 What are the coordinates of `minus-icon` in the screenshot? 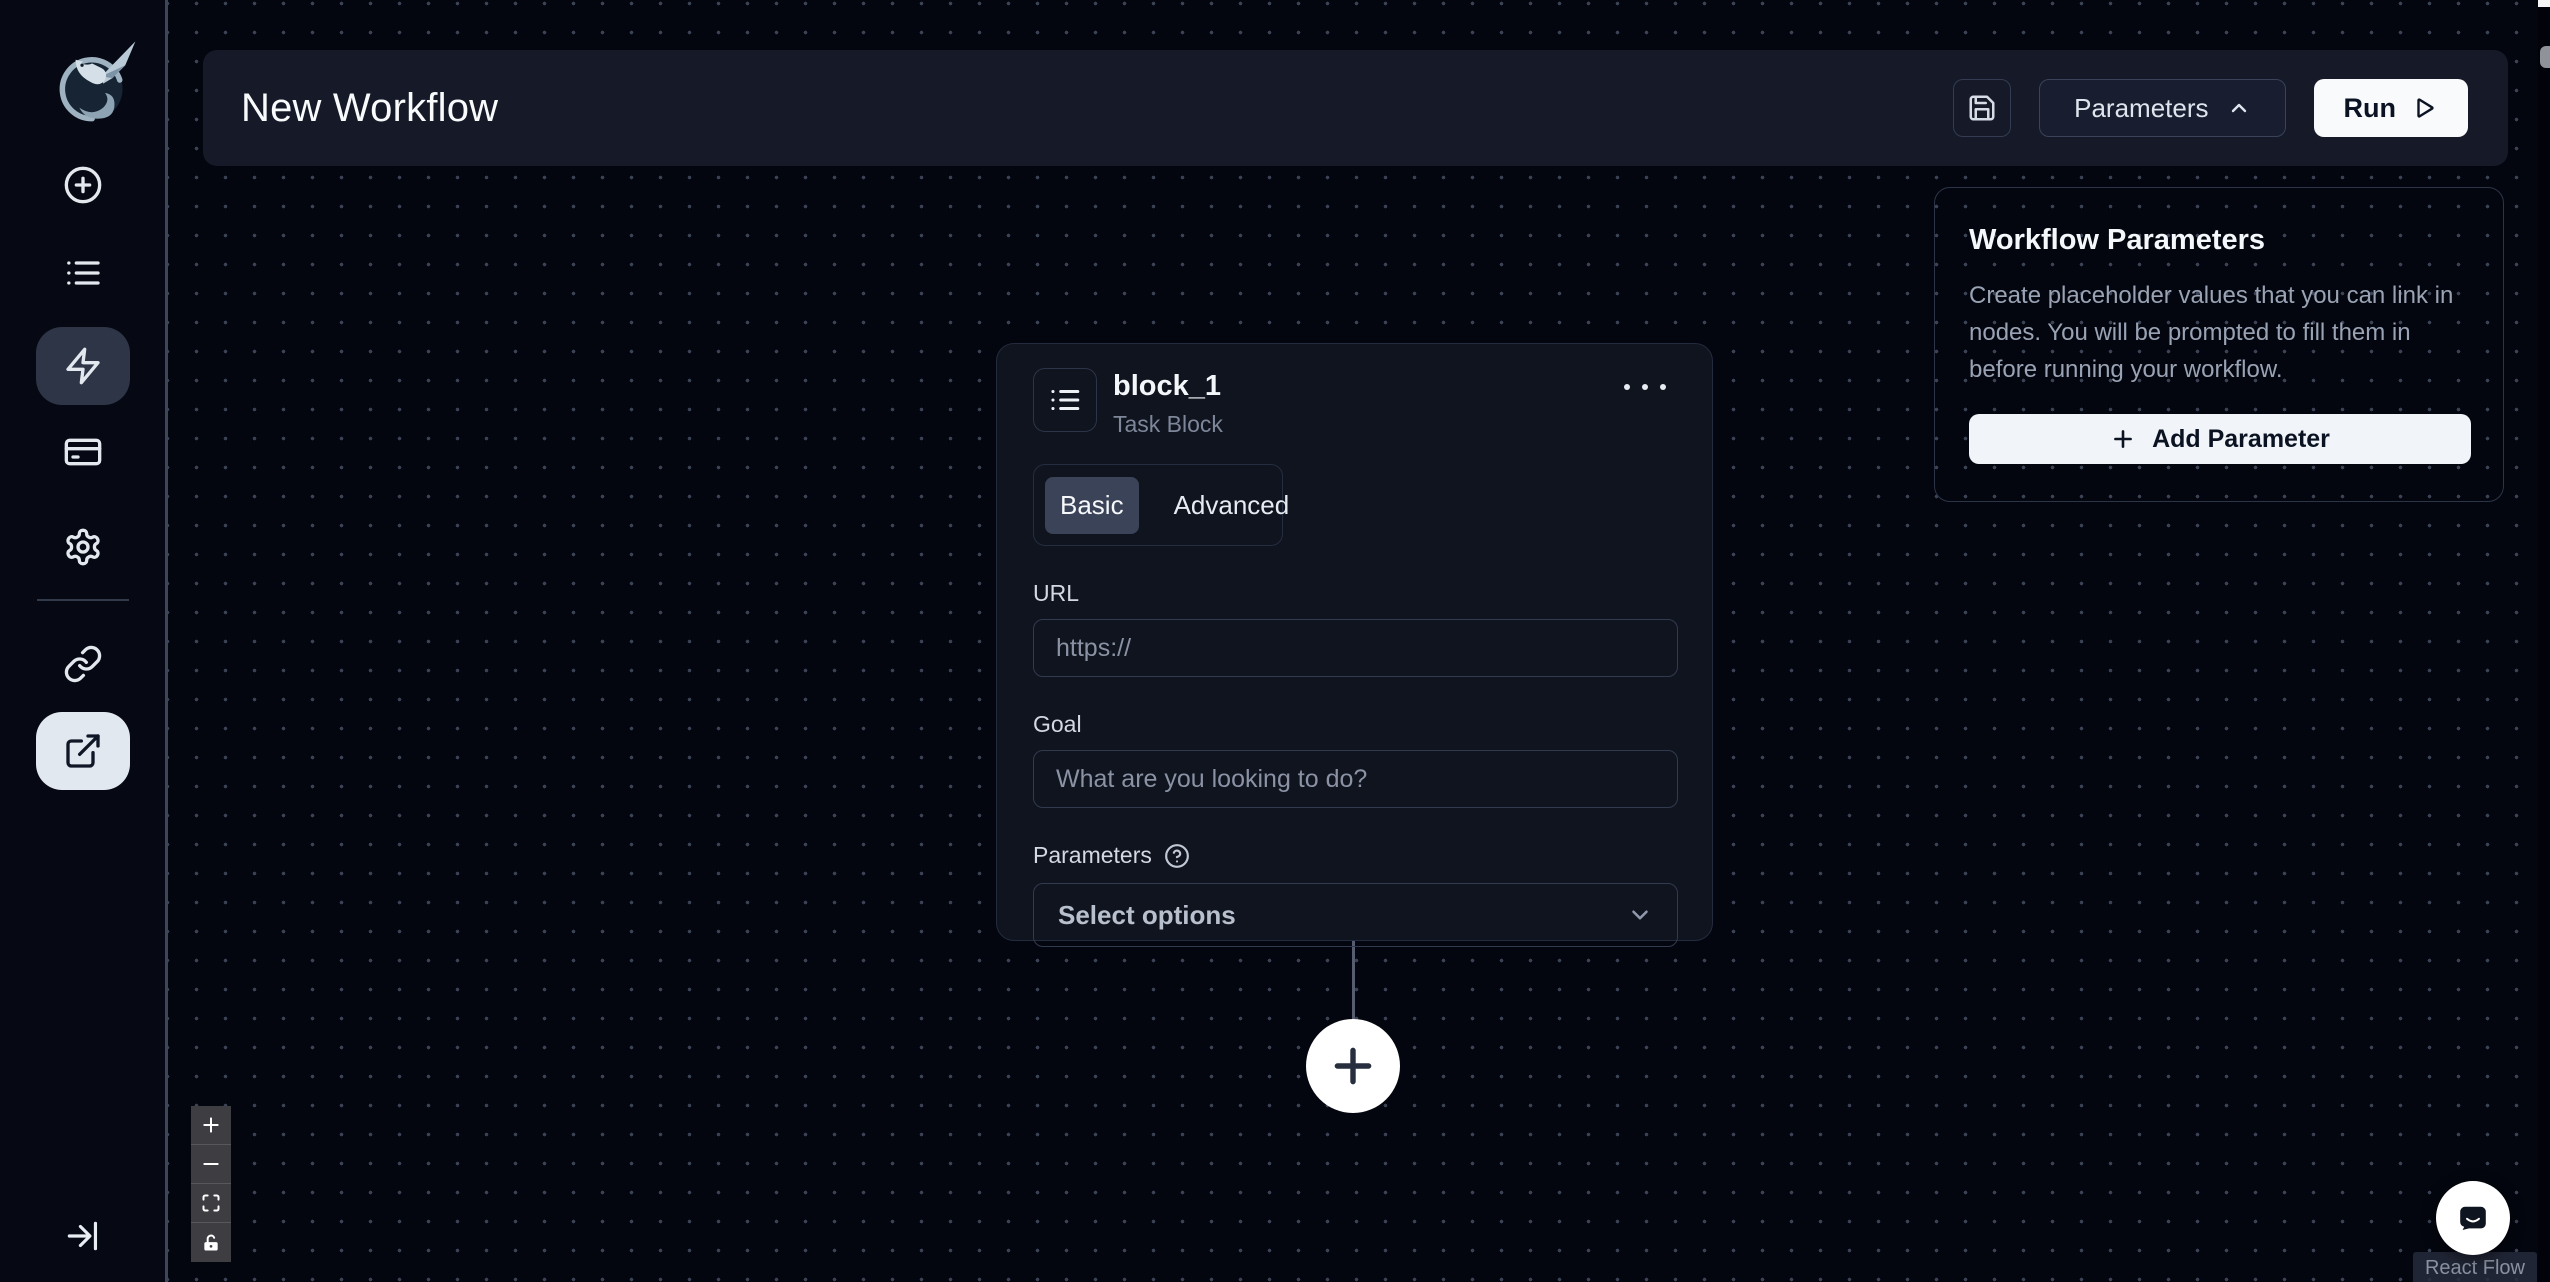 It's located at (211, 1164).